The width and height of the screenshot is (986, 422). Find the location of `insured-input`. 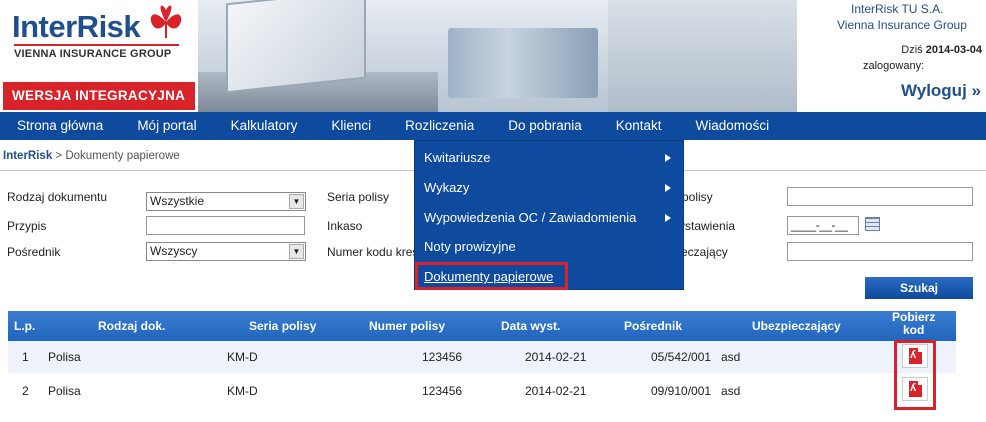

insured-input is located at coordinates (880, 251).